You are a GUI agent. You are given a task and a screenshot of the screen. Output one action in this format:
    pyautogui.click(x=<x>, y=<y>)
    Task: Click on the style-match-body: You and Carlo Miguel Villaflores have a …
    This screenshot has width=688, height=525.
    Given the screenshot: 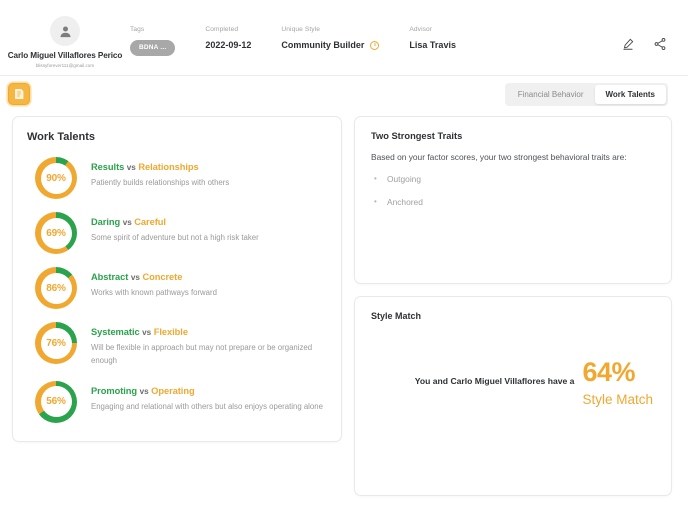 What is the action you would take?
    pyautogui.click(x=504, y=382)
    